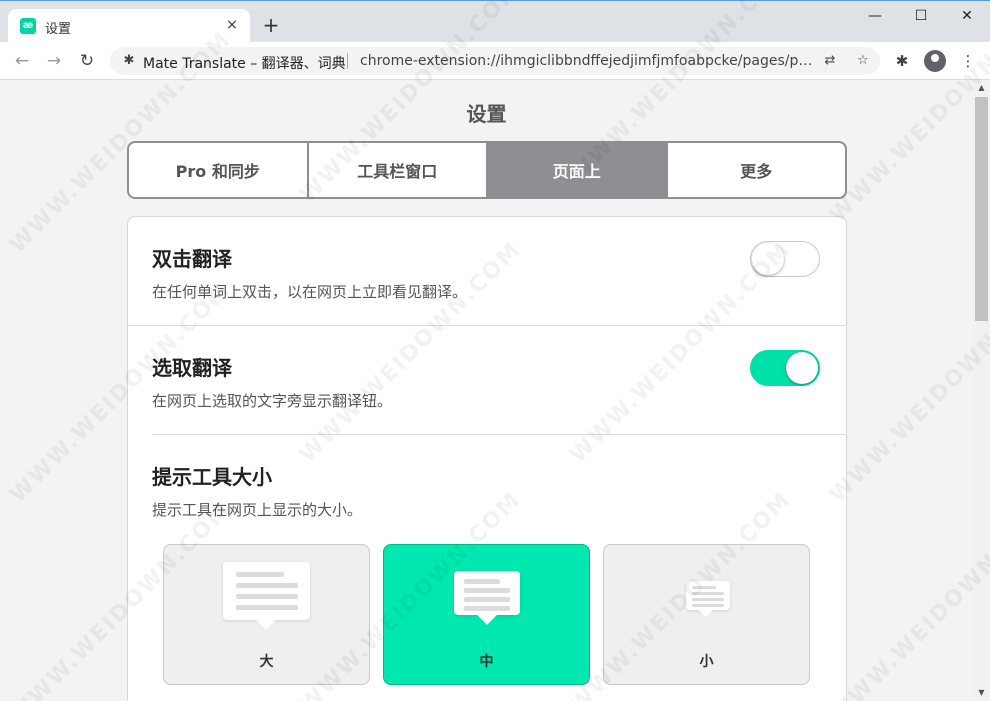 This screenshot has height=701, width=990. What do you see at coordinates (347, 61) in the screenshot?
I see `omnibox-separator` at bounding box center [347, 61].